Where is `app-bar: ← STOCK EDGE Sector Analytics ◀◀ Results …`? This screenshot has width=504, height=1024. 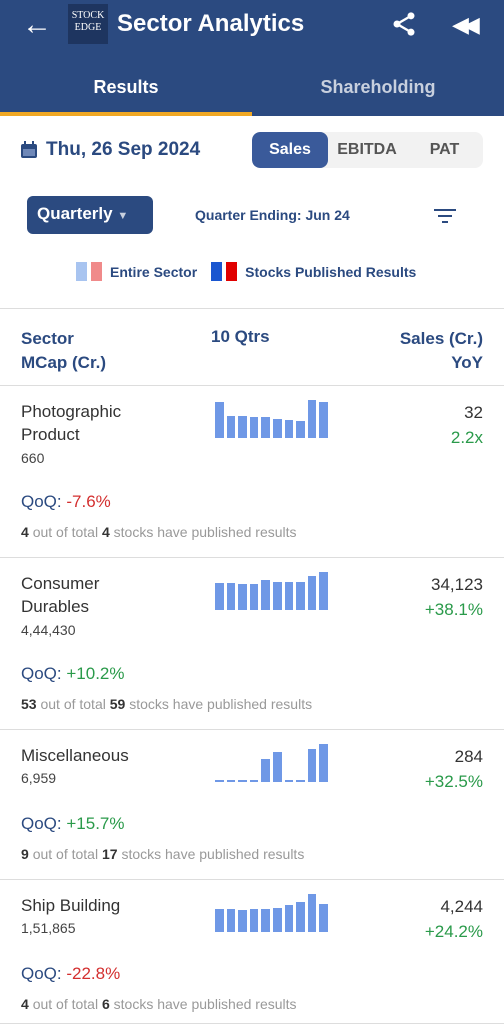 app-bar: ← STOCK EDGE Sector Analytics ◀◀ Results … is located at coordinates (252, 58).